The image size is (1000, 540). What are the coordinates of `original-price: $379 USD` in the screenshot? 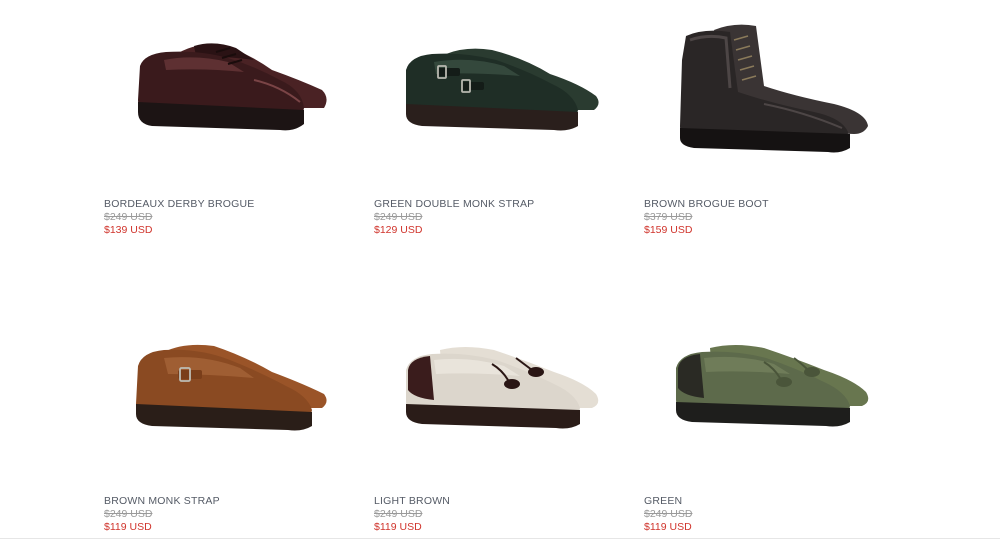 It's located at (668, 217).